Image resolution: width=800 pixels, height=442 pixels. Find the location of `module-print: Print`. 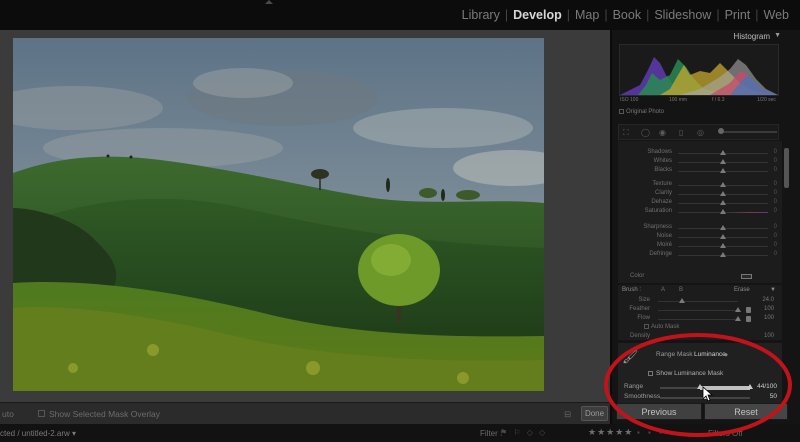

module-print: Print is located at coordinates (738, 15).